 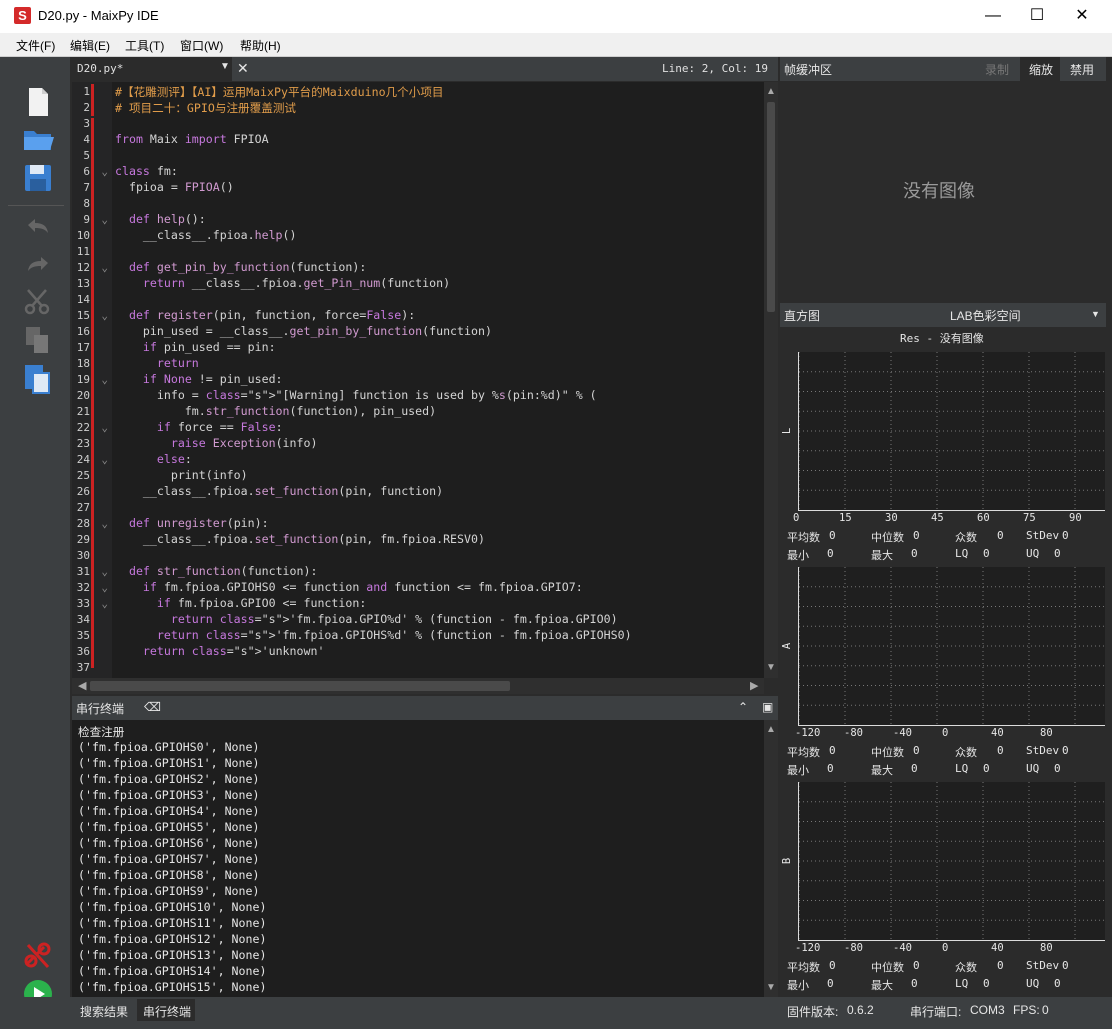 I want to click on redo-icon, so click(x=38, y=266).